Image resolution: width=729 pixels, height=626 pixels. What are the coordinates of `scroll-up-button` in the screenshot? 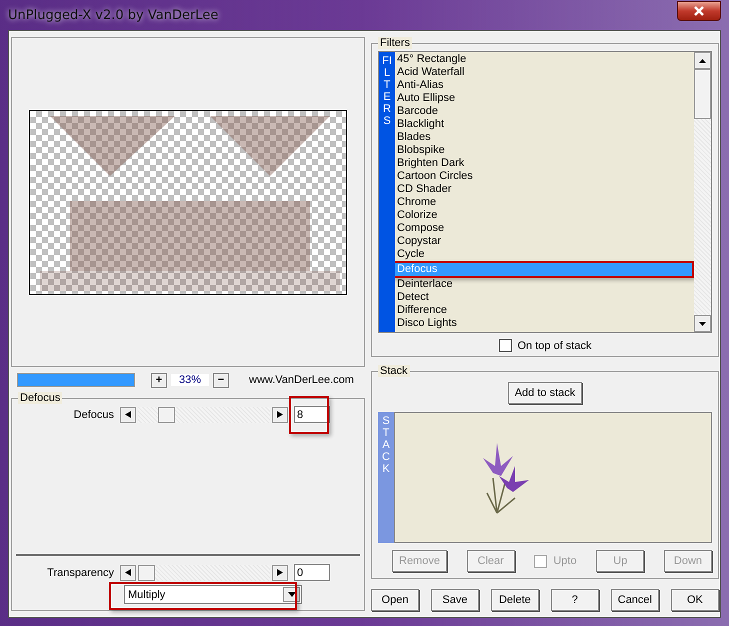 It's located at (702, 60).